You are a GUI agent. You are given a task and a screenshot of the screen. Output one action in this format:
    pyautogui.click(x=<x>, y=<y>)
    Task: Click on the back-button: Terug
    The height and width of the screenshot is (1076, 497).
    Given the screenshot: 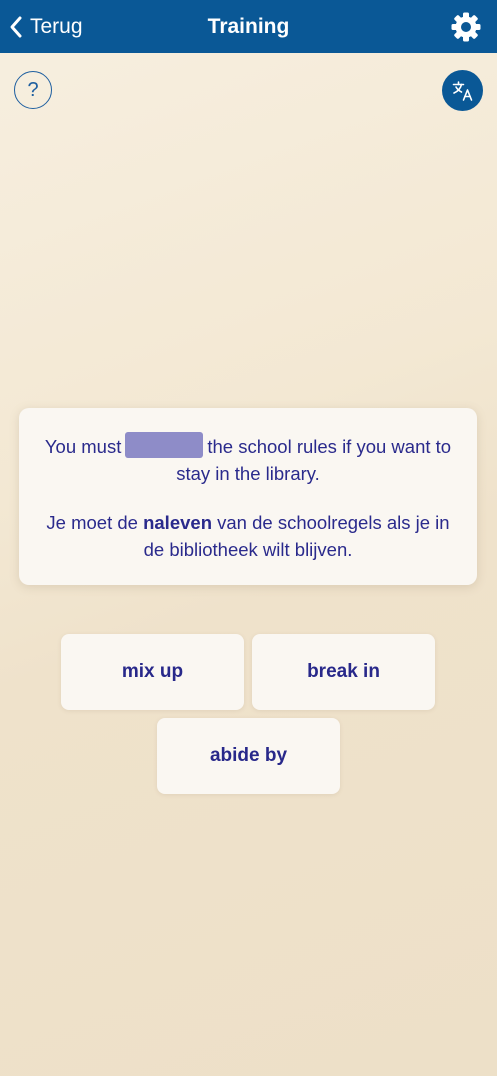 What is the action you would take?
    pyautogui.click(x=45, y=26)
    